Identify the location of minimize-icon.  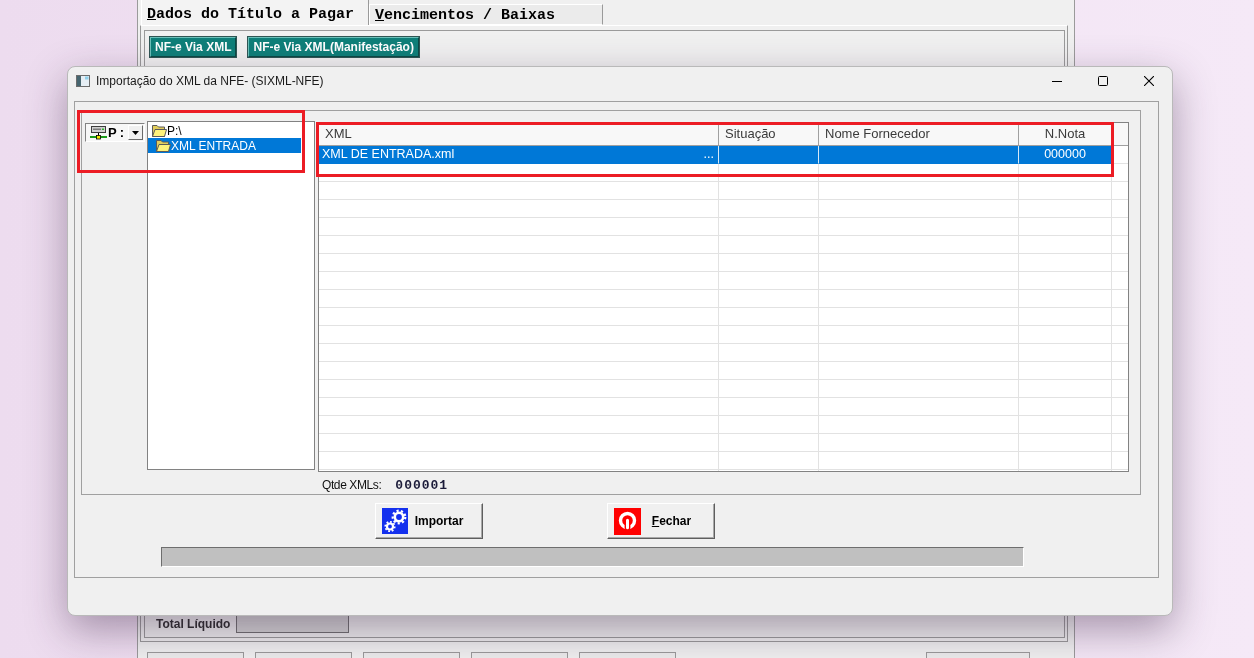
(1057, 81).